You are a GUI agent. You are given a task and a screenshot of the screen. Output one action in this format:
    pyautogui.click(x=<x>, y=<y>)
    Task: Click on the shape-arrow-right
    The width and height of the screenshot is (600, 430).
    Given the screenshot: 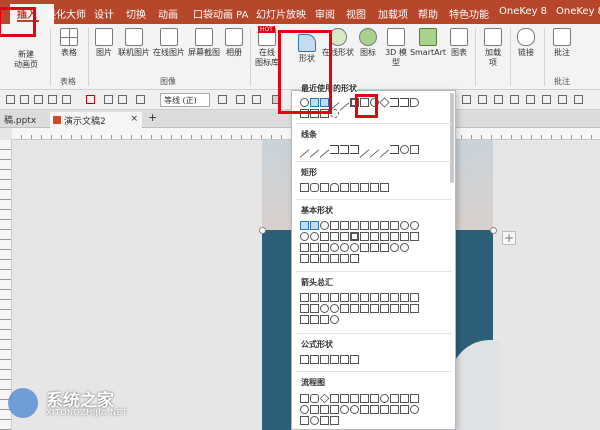 What is the action you would take?
    pyautogui.click(x=414, y=102)
    